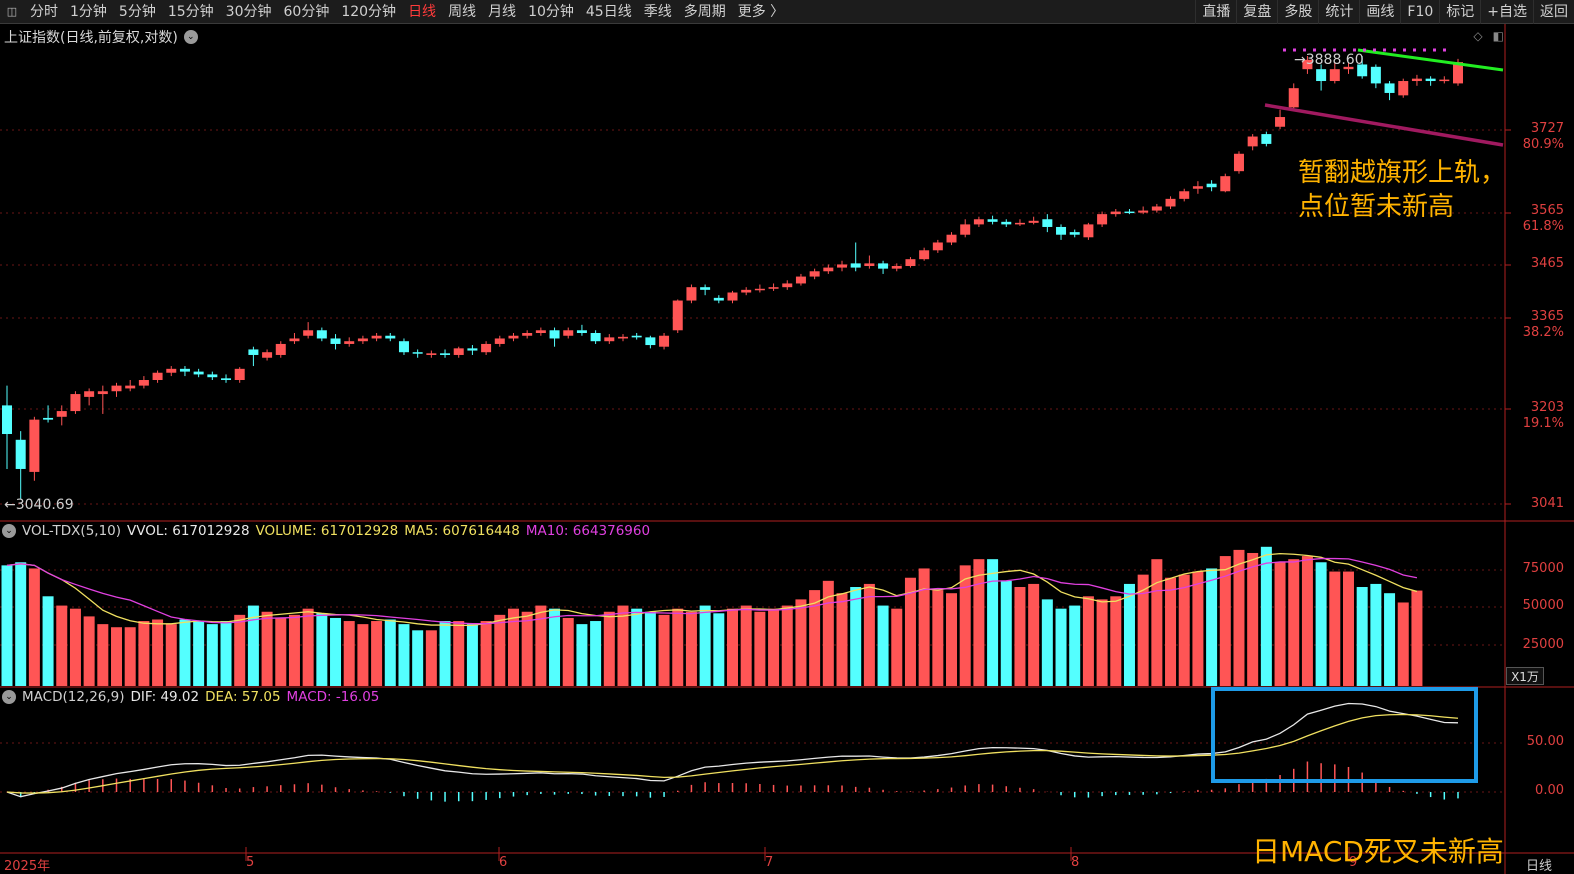  I want to click on period-tab-0: 分时, so click(44, 12).